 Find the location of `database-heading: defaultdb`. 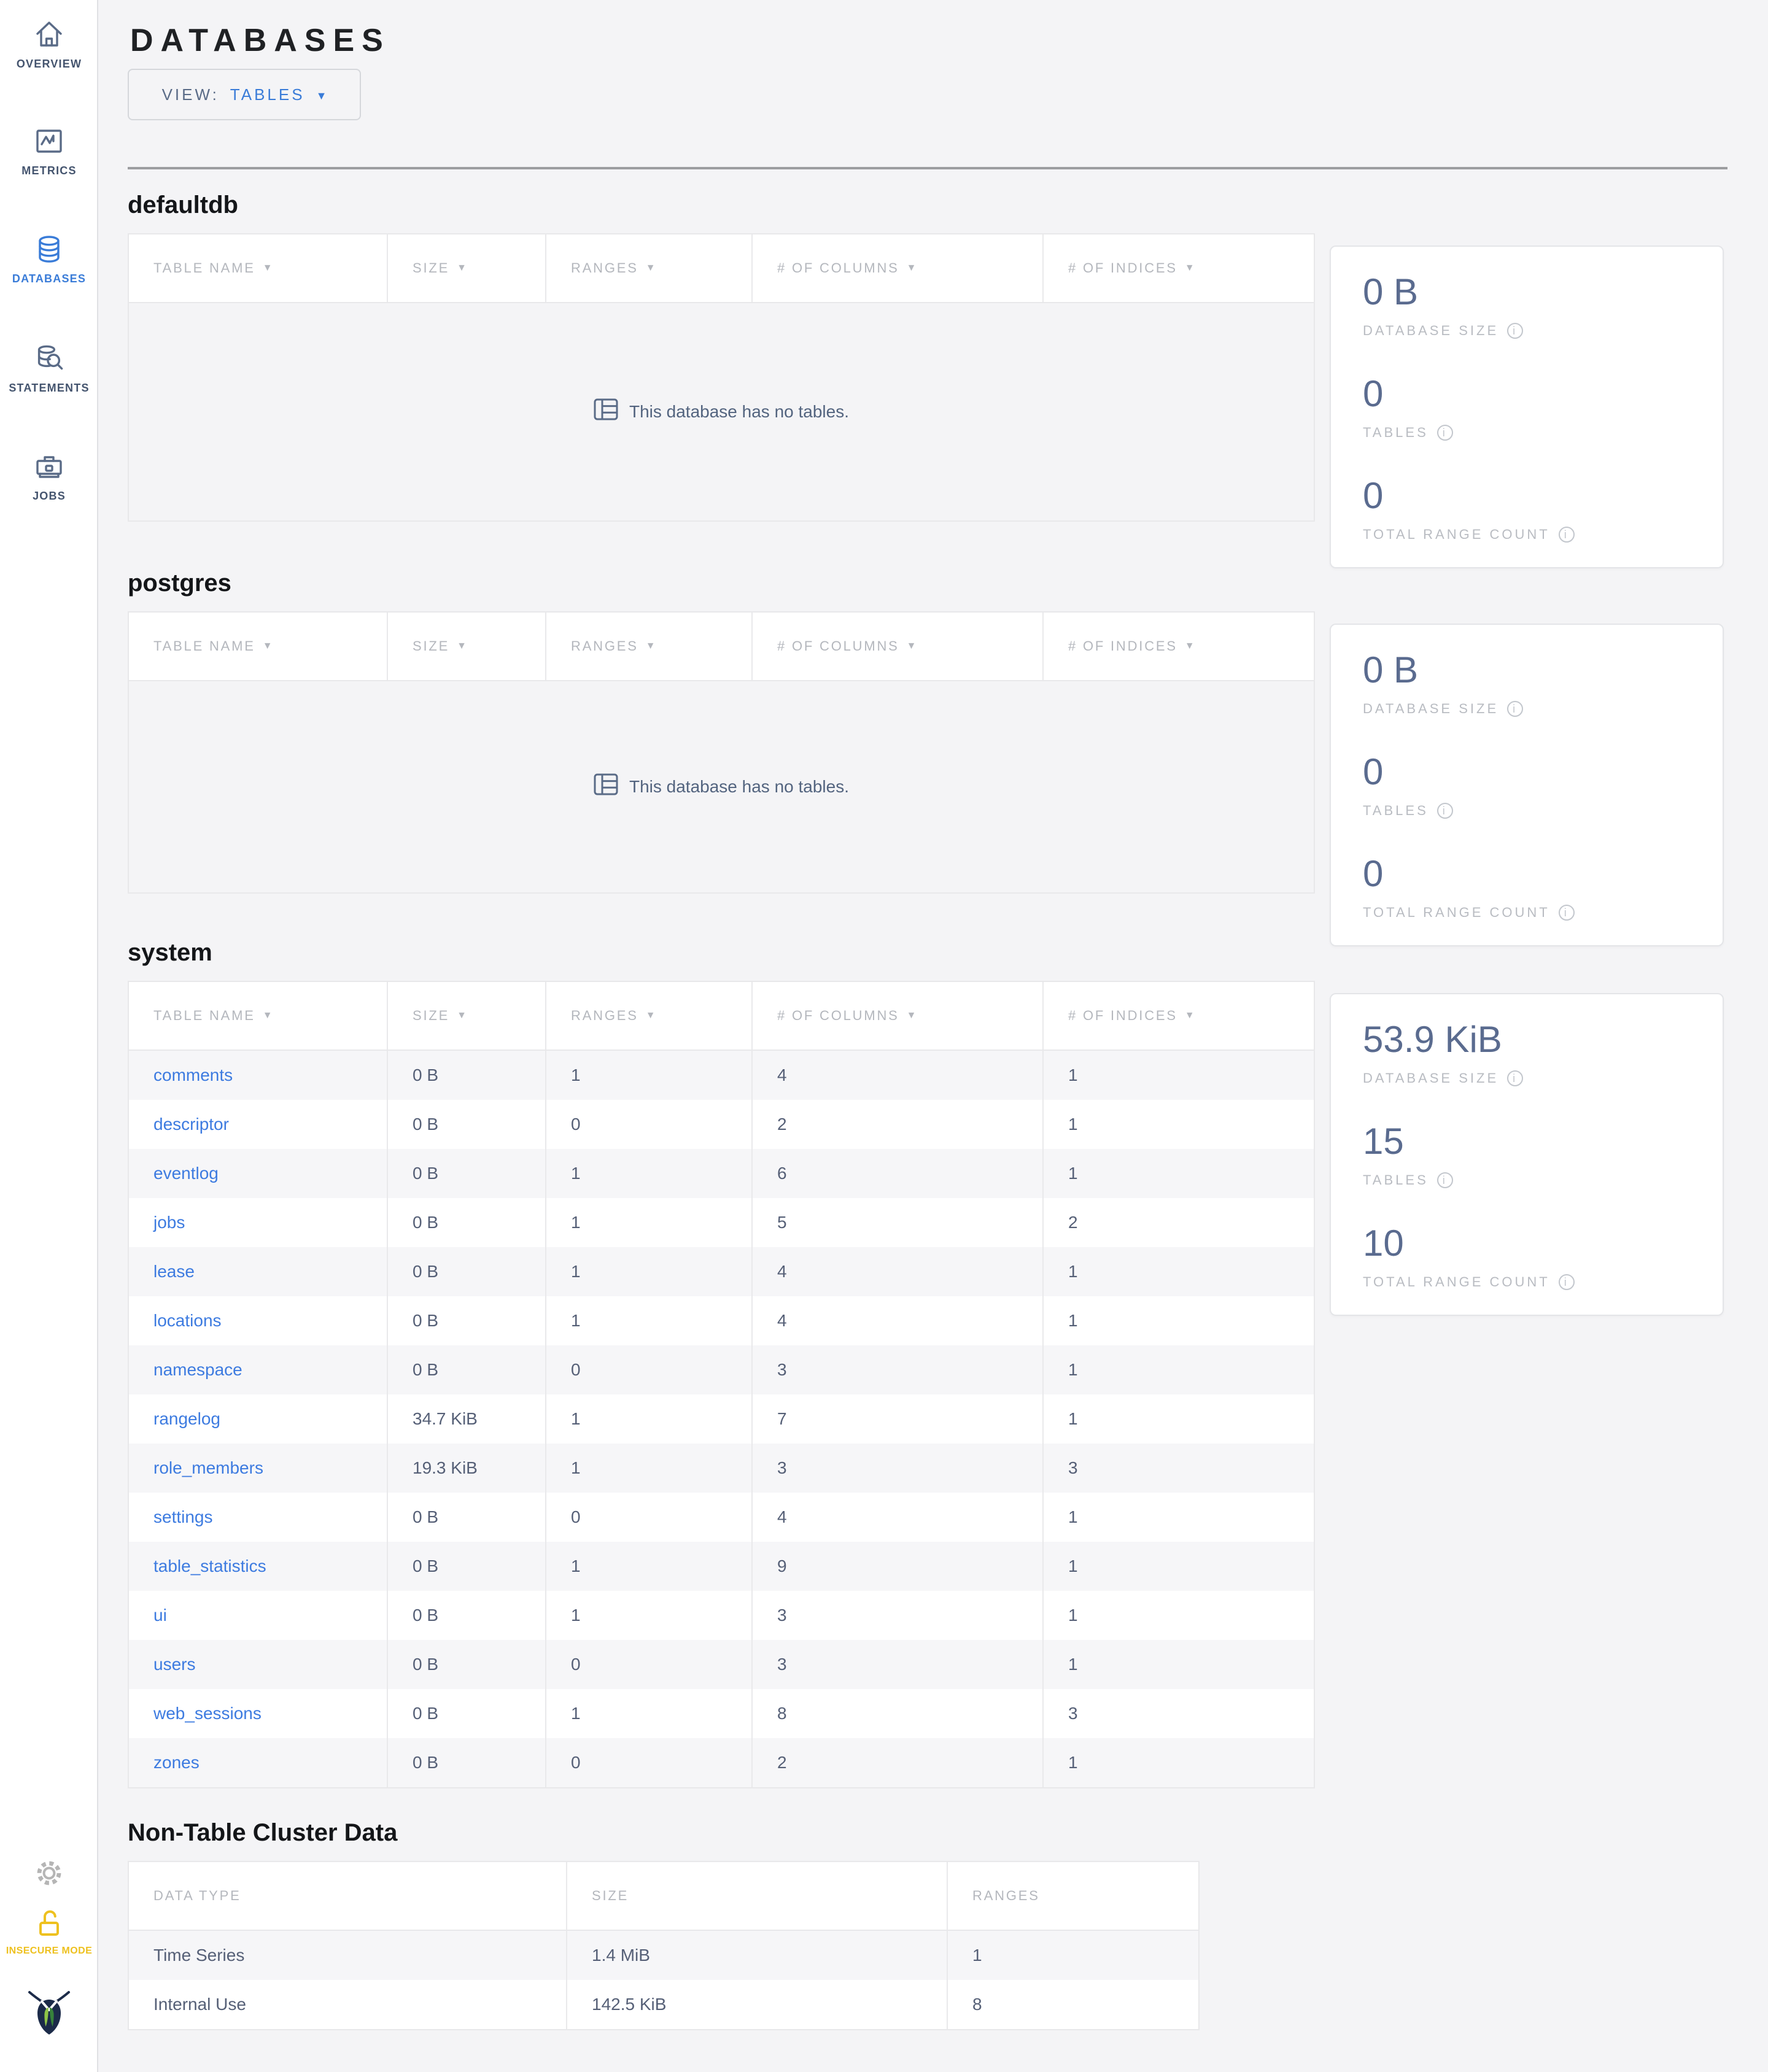

database-heading: defaultdb is located at coordinates (183, 204).